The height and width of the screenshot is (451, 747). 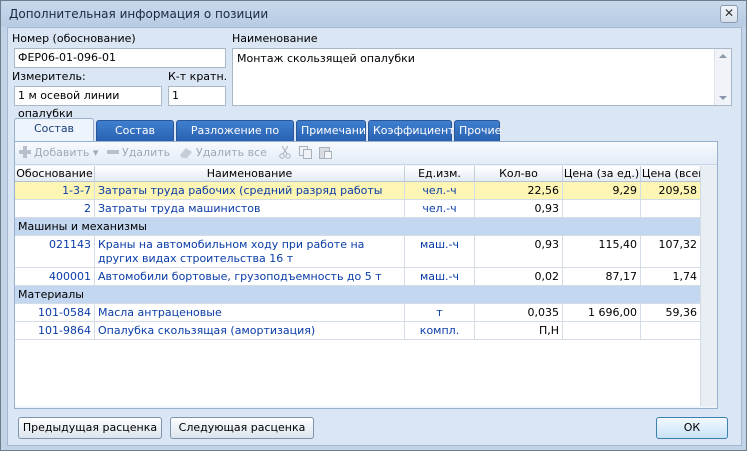 I want to click on tab-notes: Примечания, so click(x=334, y=130).